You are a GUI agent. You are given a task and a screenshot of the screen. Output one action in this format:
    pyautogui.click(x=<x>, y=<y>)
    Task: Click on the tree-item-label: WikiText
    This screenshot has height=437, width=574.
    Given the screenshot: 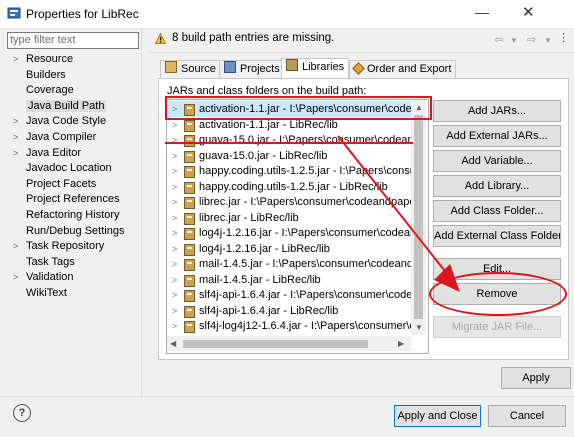 What is the action you would take?
    pyautogui.click(x=46, y=293)
    